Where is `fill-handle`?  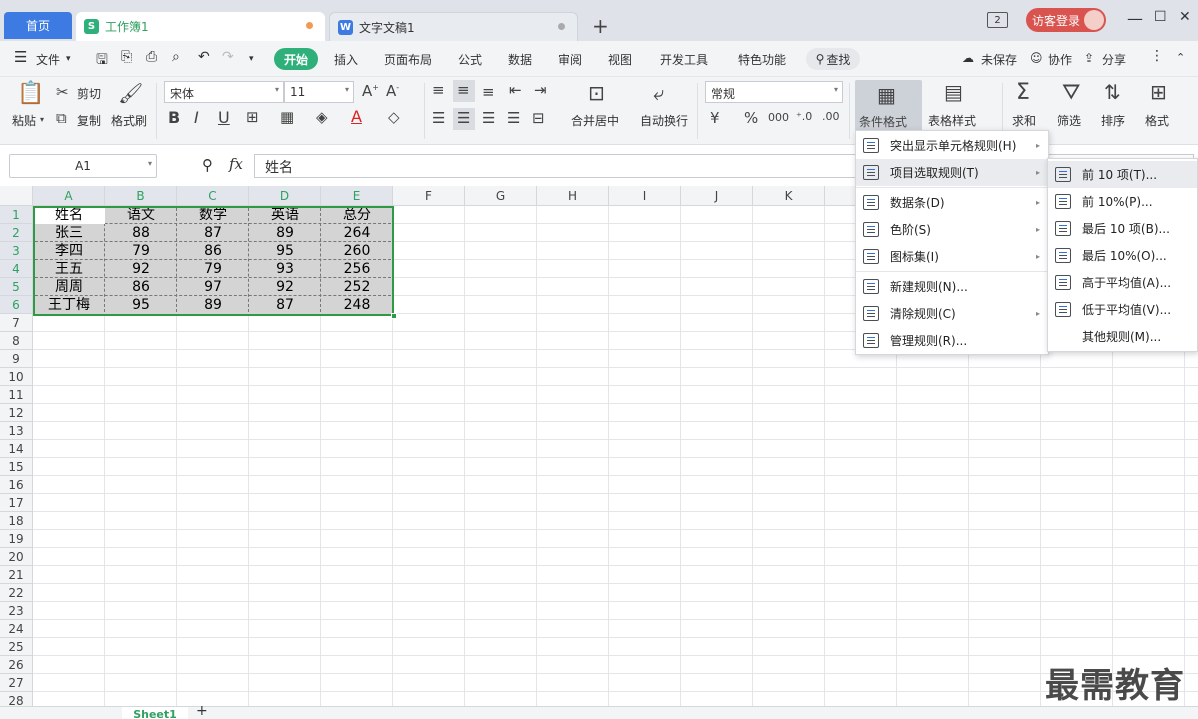 fill-handle is located at coordinates (394, 316).